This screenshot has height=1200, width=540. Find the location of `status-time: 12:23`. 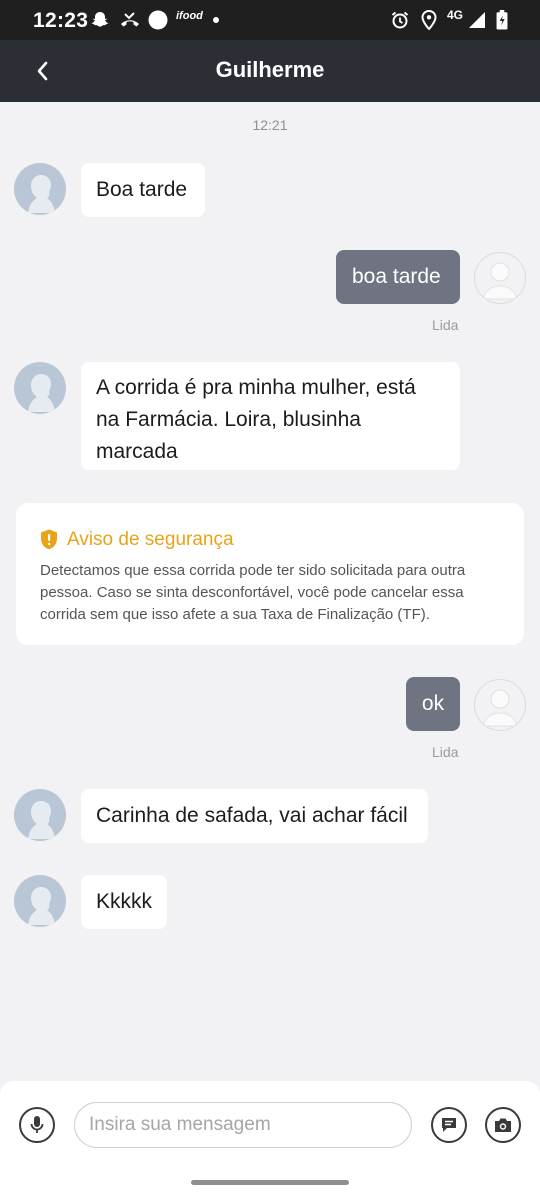

status-time: 12:23 is located at coordinates (61, 20).